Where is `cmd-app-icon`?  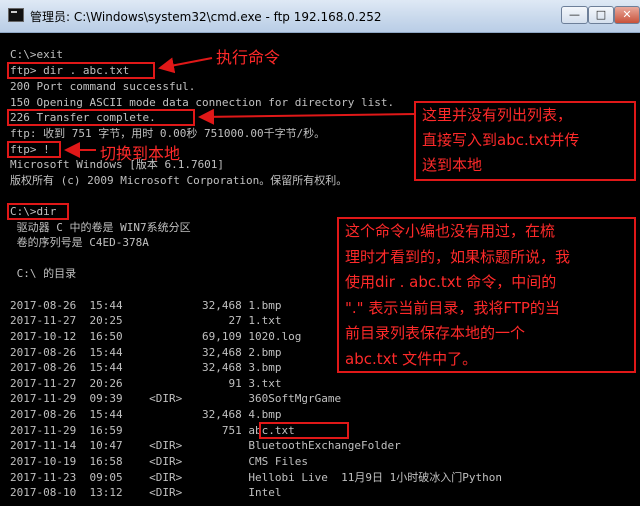 cmd-app-icon is located at coordinates (16, 15).